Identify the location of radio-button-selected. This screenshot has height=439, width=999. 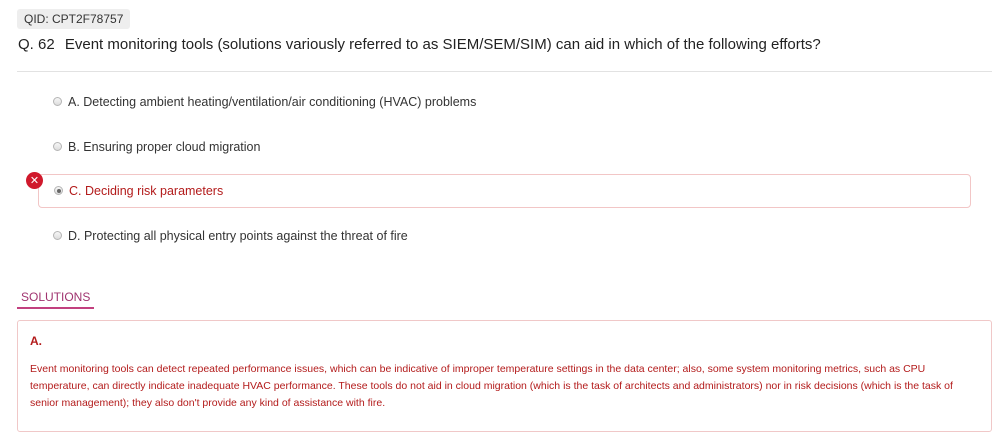
(58, 190).